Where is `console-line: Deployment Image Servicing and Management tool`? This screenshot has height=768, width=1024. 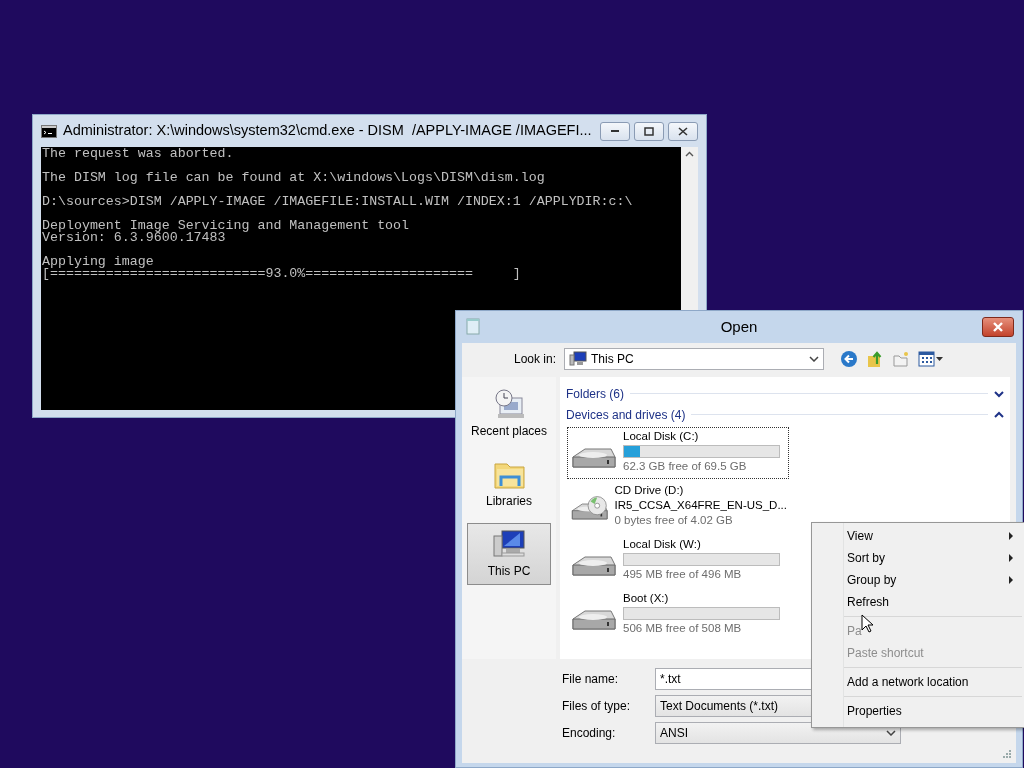 console-line: Deployment Image Servicing and Management tool is located at coordinates (226, 226).